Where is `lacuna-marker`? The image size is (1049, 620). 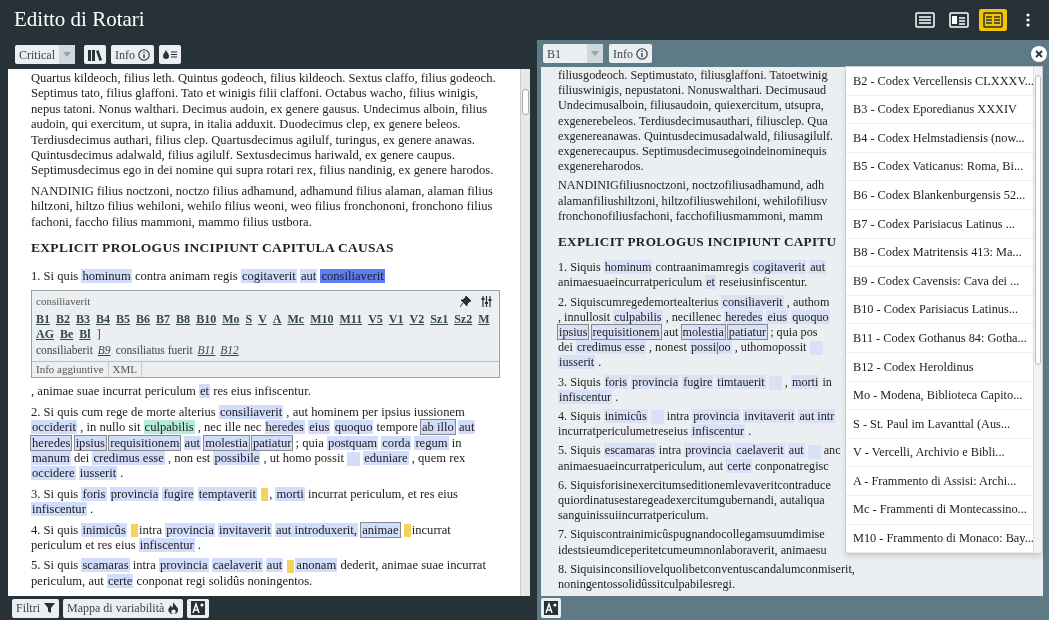 lacuna-marker is located at coordinates (354, 459).